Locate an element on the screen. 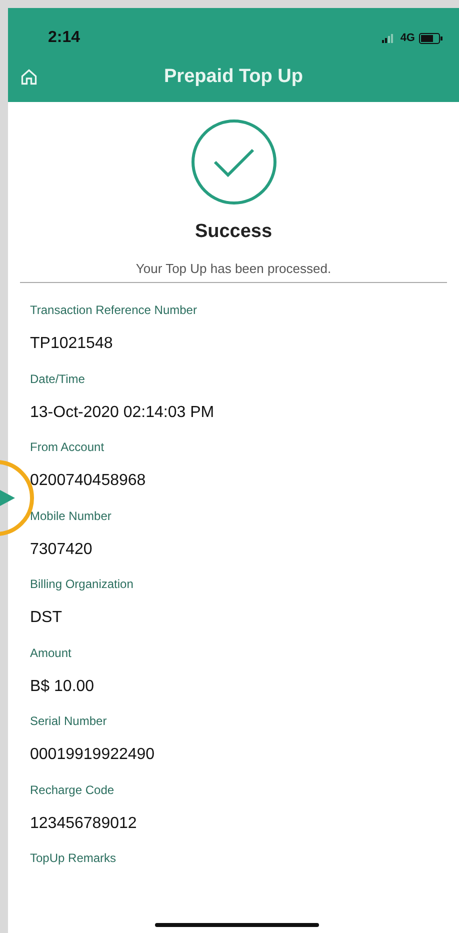 The height and width of the screenshot is (933, 459). field-value: 00019919922490 is located at coordinates (93, 755).